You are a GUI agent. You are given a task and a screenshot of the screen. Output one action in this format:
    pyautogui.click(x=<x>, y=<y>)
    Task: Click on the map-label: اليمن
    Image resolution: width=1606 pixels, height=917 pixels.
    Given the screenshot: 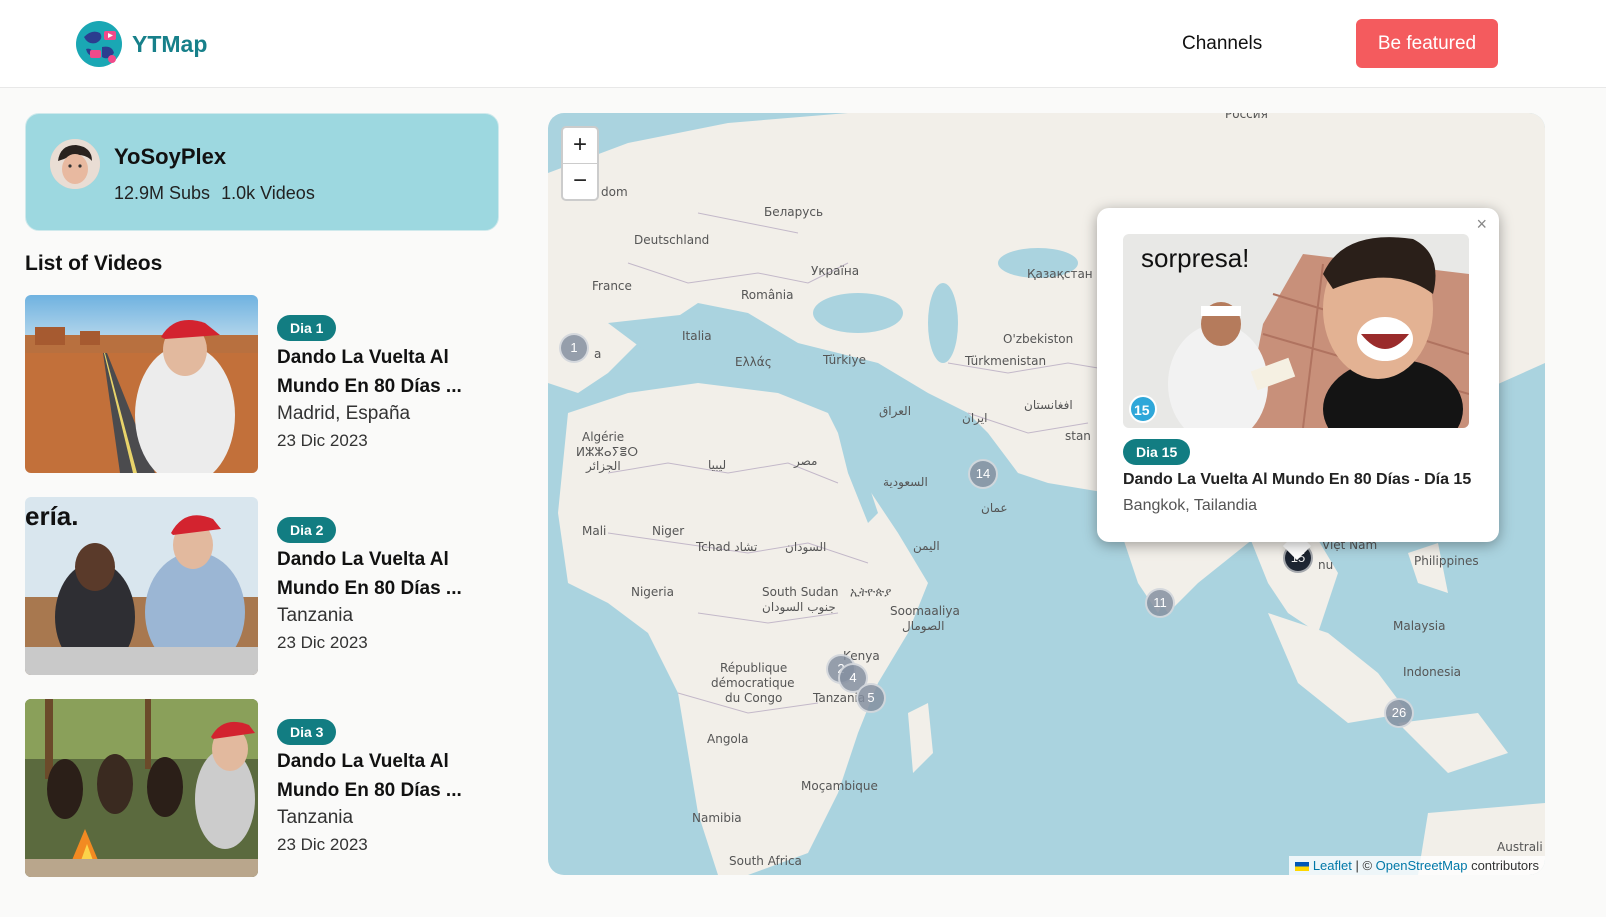 What is the action you would take?
    pyautogui.click(x=926, y=546)
    